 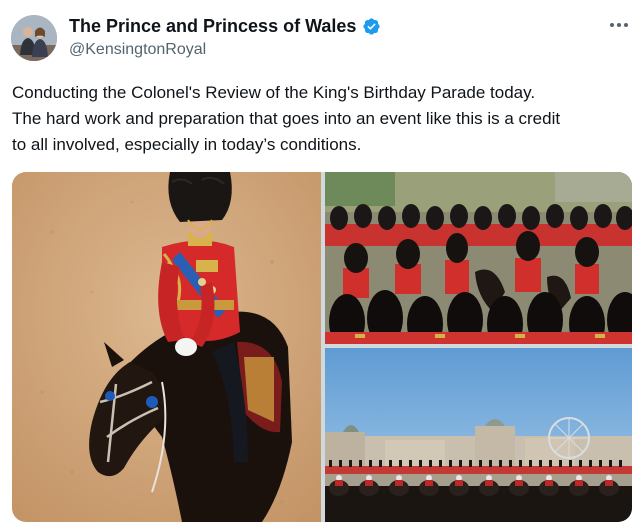 I want to click on handle: @KensingtonRoyal, so click(x=225, y=50).